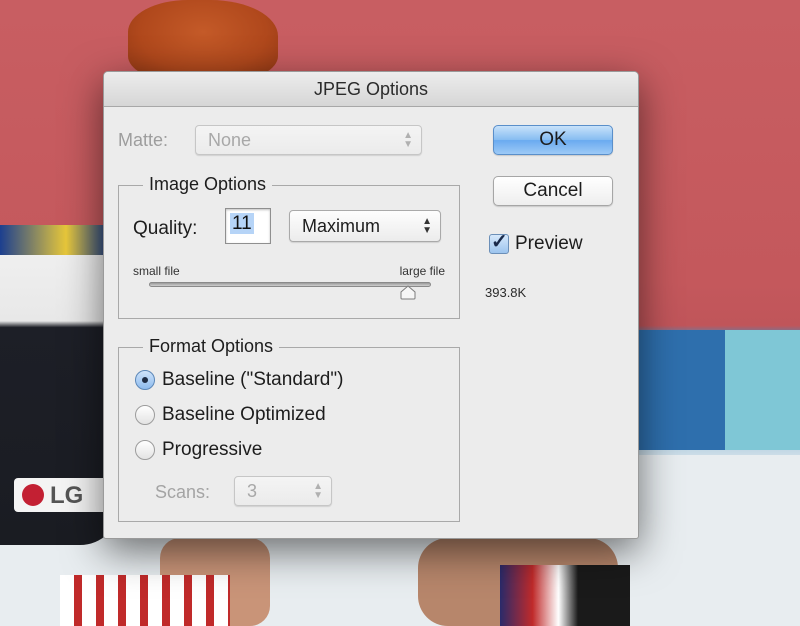 Image resolution: width=800 pixels, height=626 pixels. I want to click on preview-label: Preview, so click(549, 244).